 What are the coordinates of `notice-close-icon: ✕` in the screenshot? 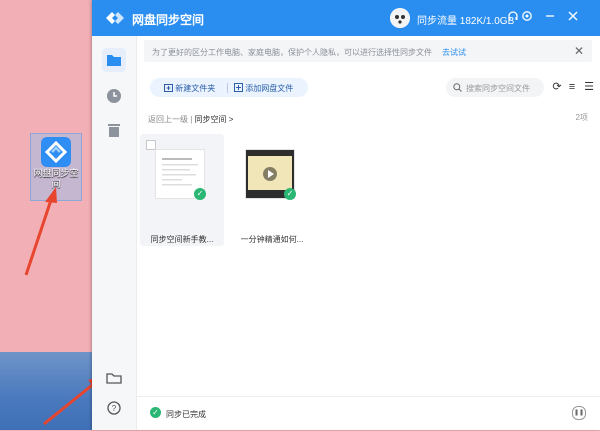 It's located at (579, 51).